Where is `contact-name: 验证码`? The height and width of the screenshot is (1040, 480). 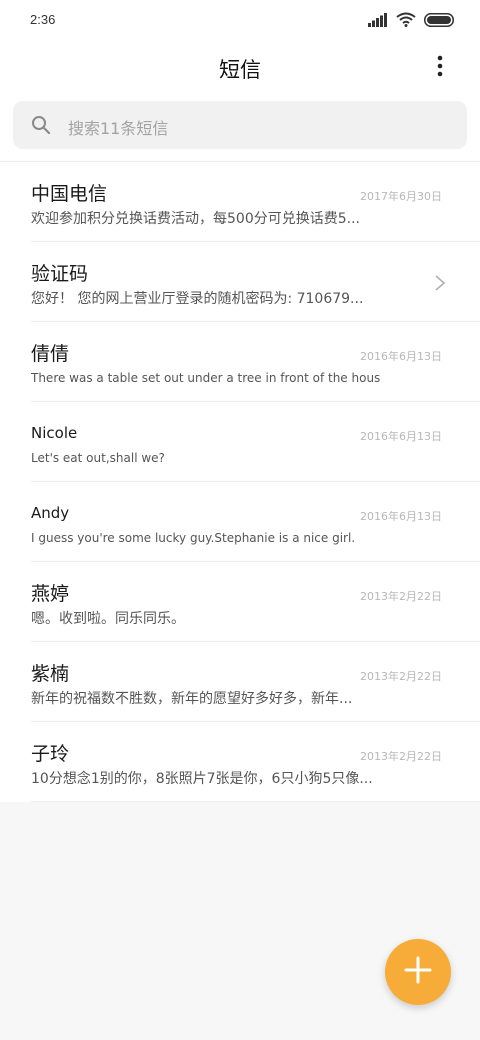 contact-name: 验证码 is located at coordinates (60, 274).